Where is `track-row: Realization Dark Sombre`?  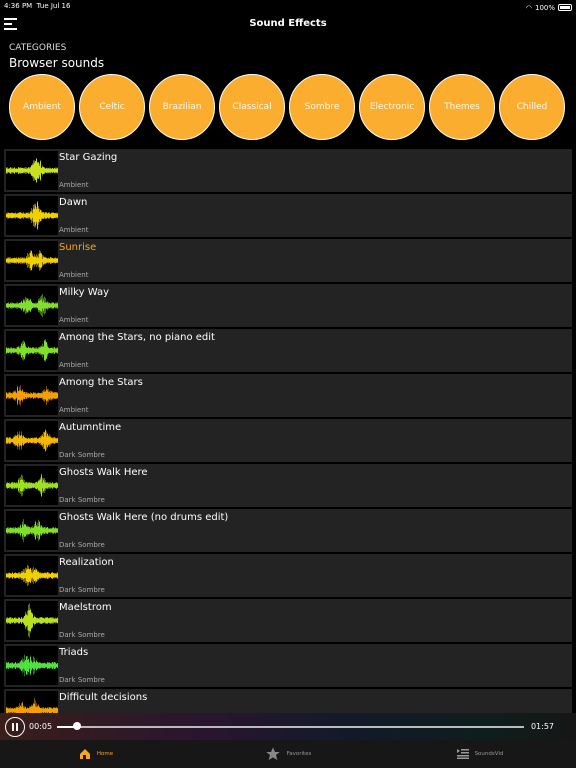
track-row: Realization Dark Sombre is located at coordinates (288, 575).